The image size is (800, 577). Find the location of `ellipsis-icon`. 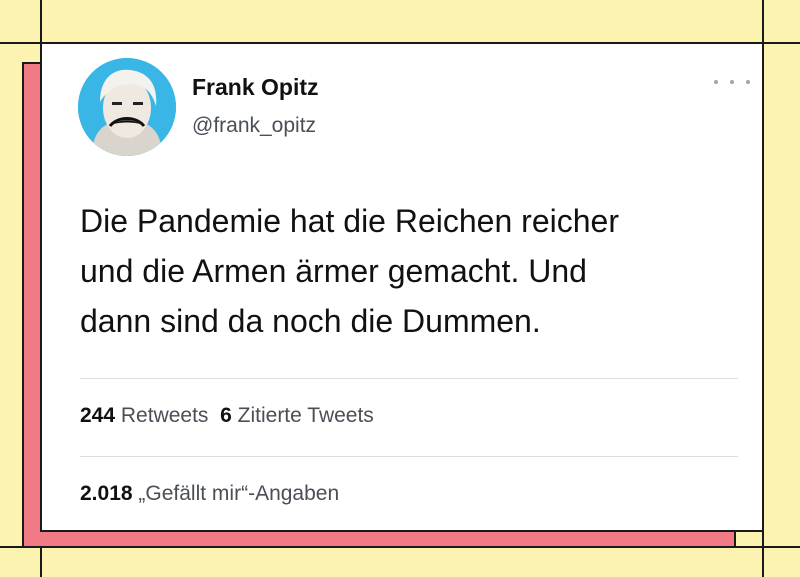

ellipsis-icon is located at coordinates (732, 82).